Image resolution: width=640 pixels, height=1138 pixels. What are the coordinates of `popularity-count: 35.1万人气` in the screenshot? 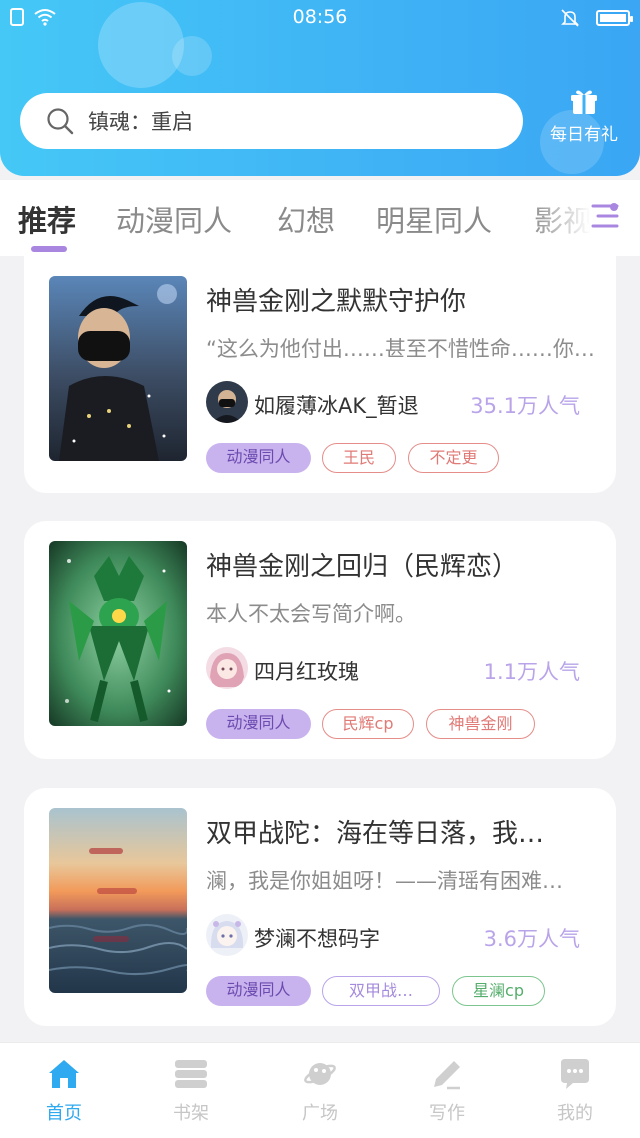 It's located at (525, 406).